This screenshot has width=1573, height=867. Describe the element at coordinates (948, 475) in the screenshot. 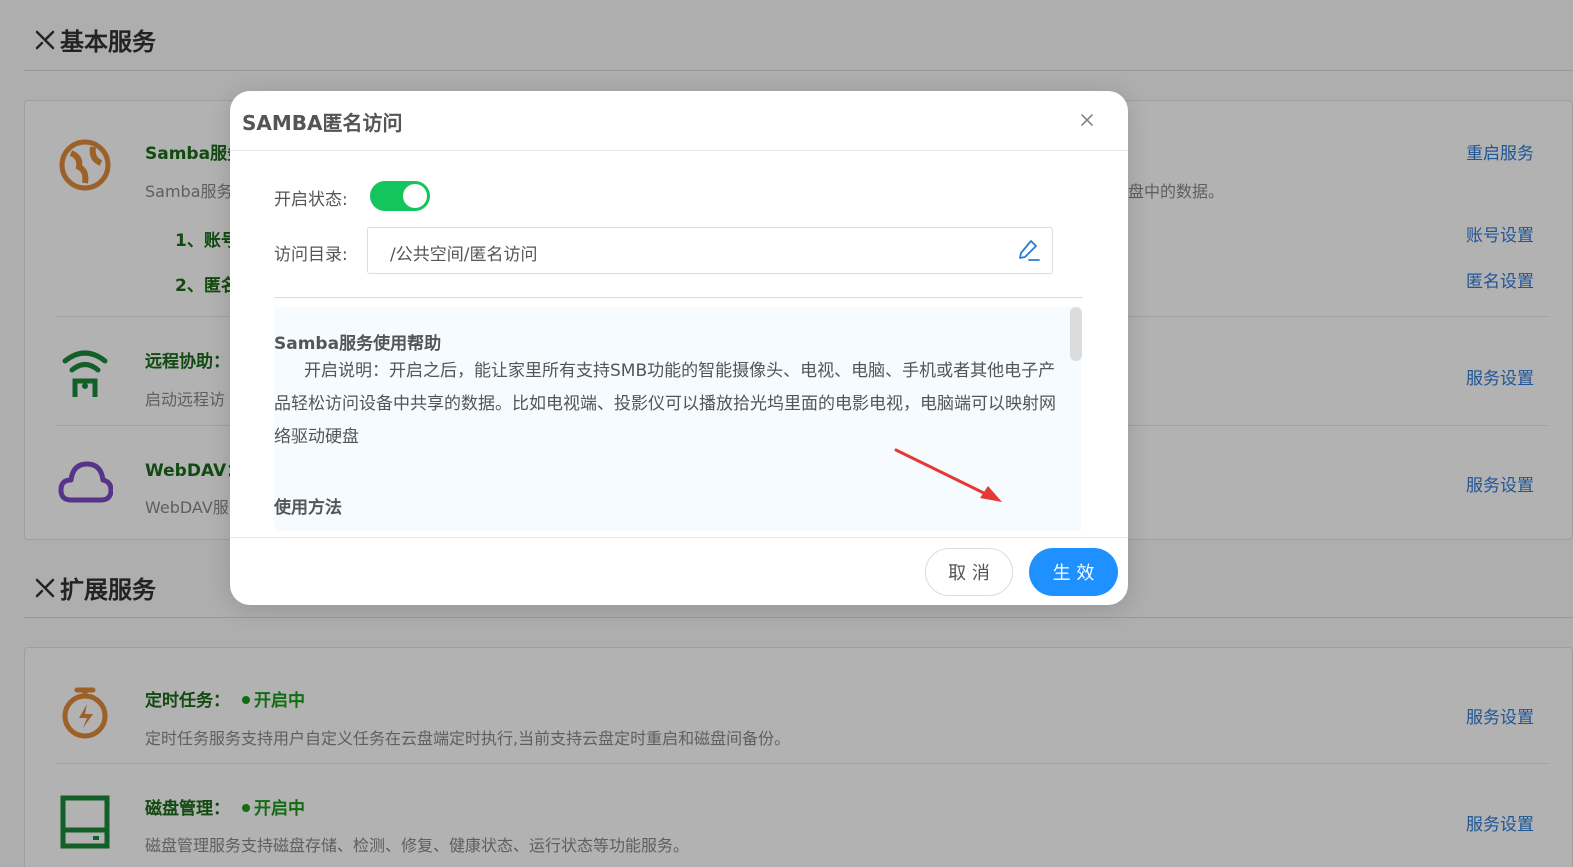

I see `red-arrow-annotation` at that location.